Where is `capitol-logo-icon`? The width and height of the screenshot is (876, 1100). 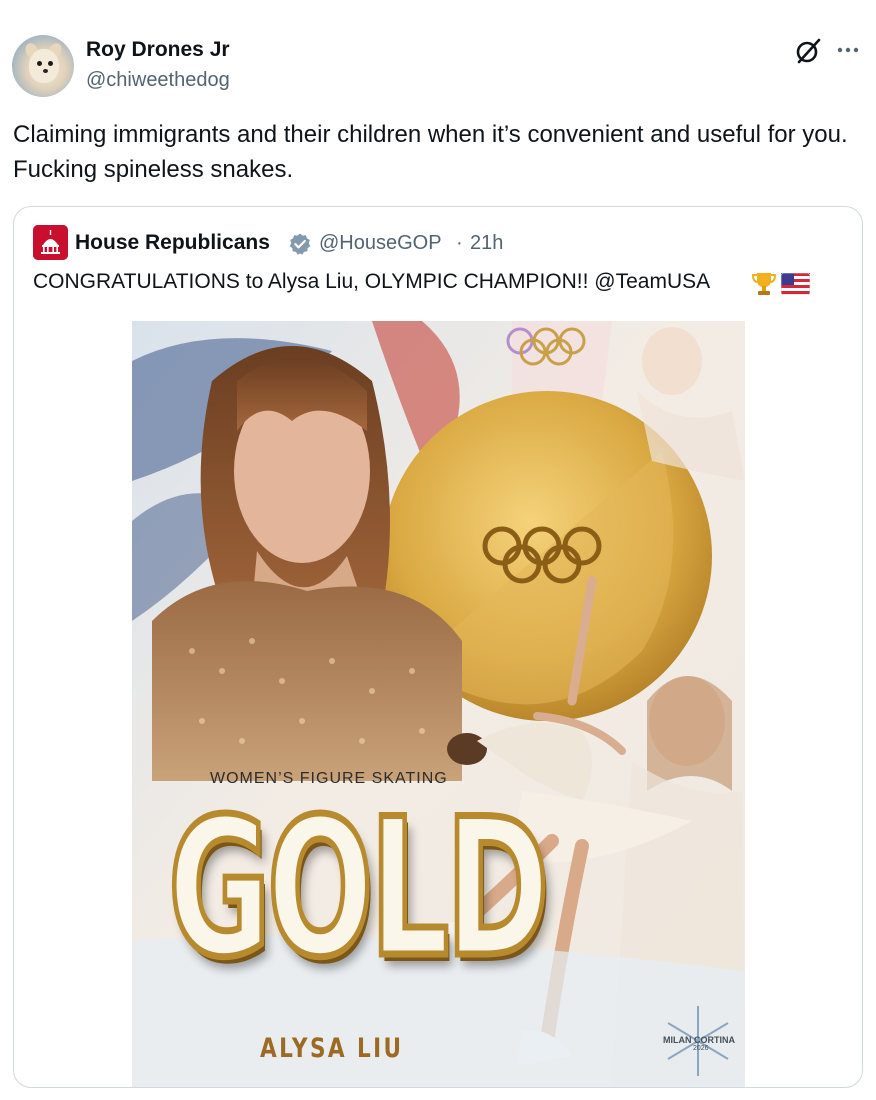
capitol-logo-icon is located at coordinates (50, 242).